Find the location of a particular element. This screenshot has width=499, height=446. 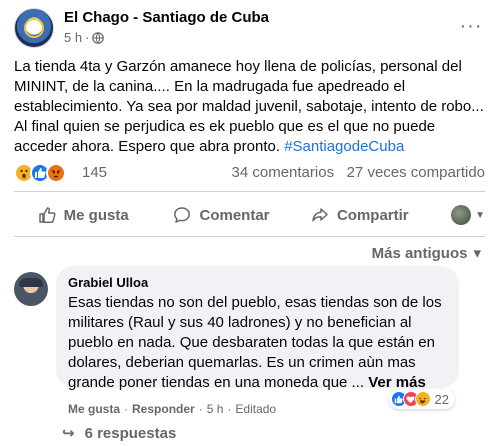

post-stats: 34 comentarios 27 veces compartido is located at coordinates (358, 172).